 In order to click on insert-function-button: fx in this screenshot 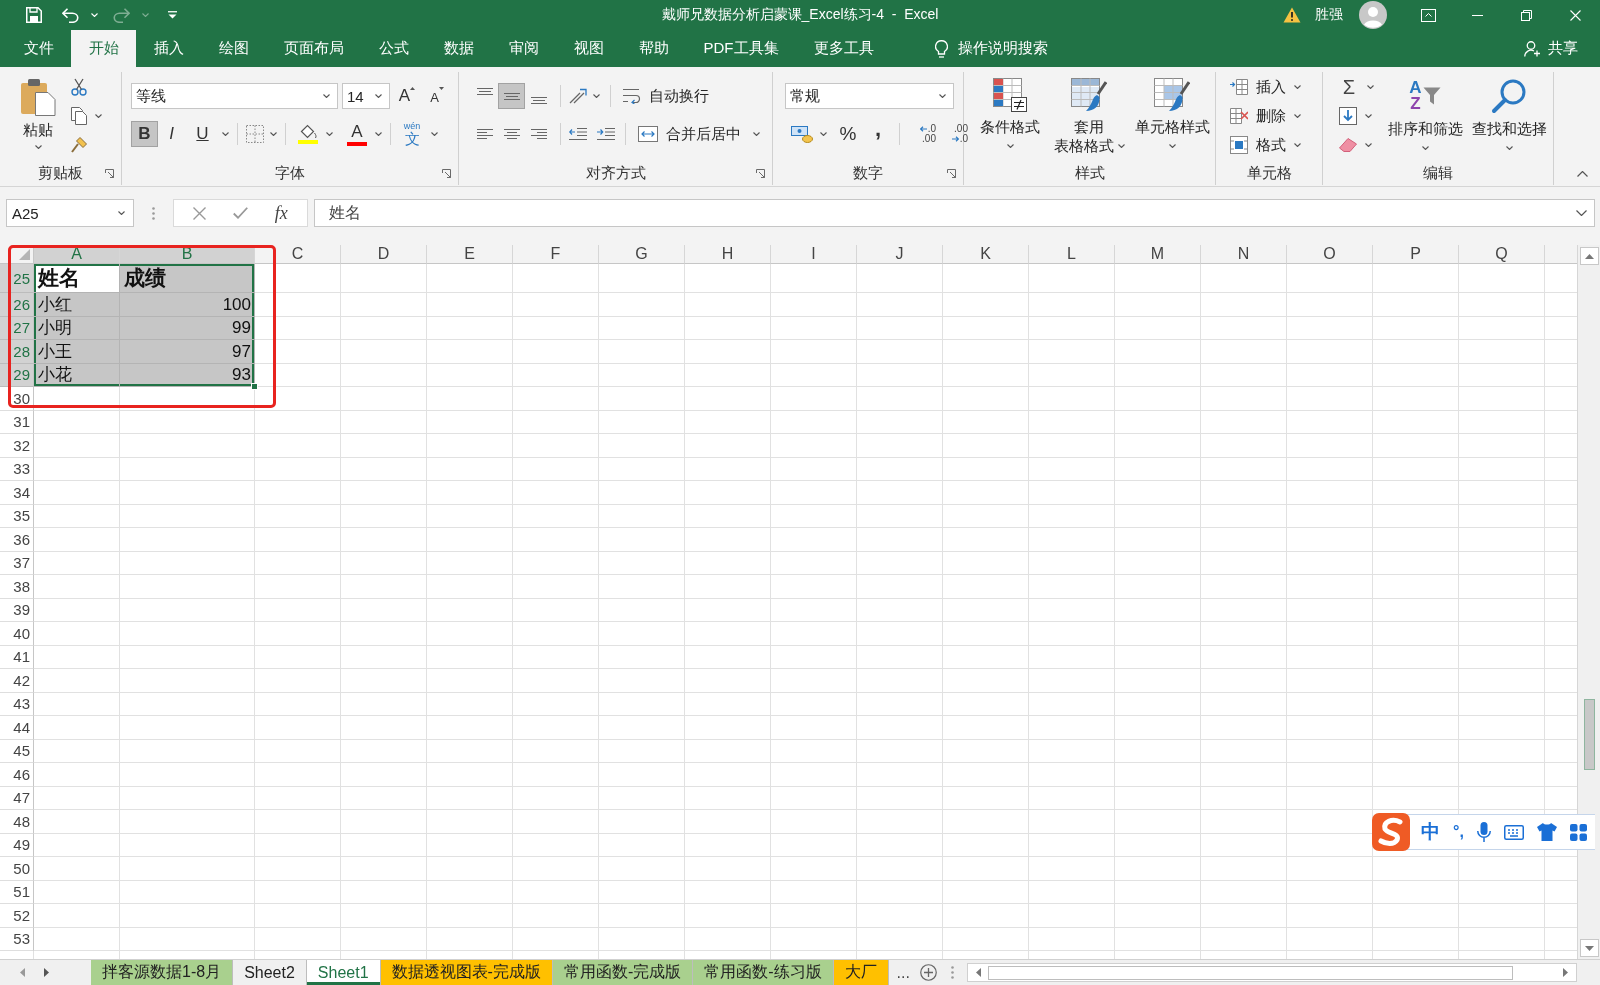, I will do `click(281, 213)`.